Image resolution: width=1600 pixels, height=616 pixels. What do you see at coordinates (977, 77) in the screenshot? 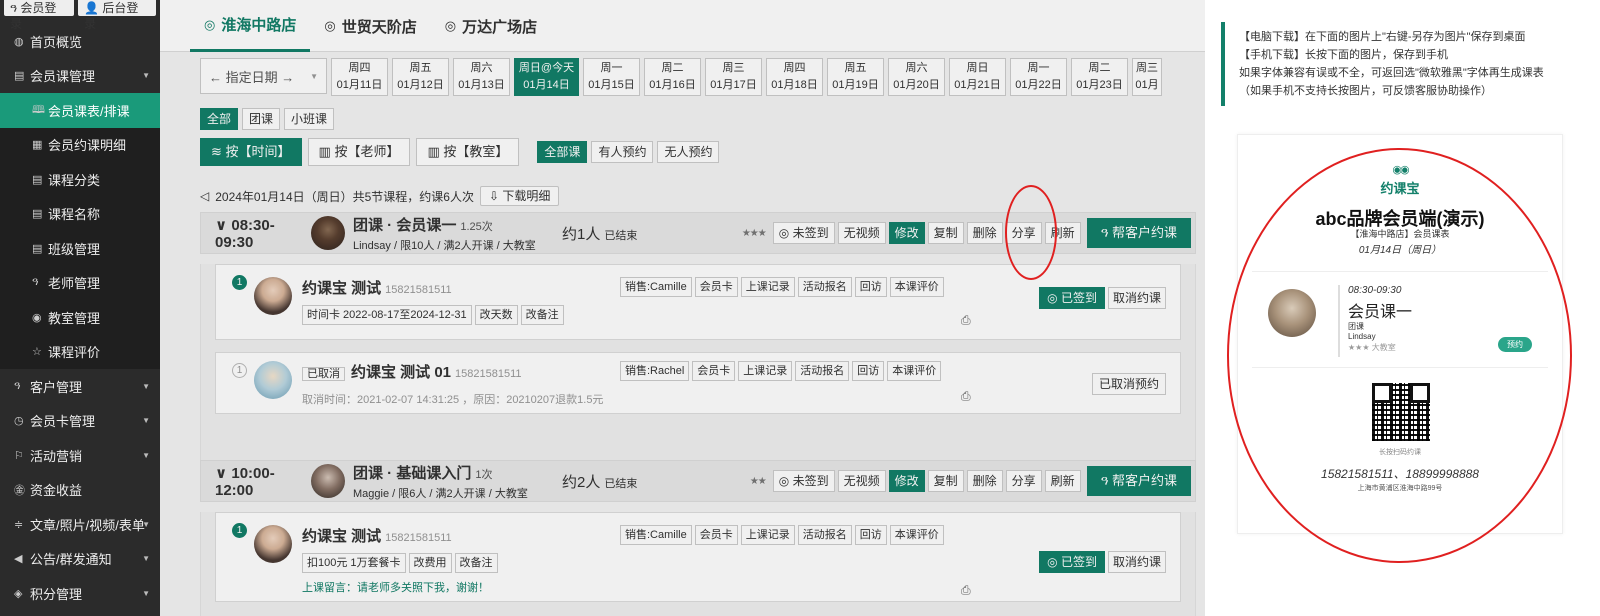
I see `date-cell: 周日 01月21日` at bounding box center [977, 77].